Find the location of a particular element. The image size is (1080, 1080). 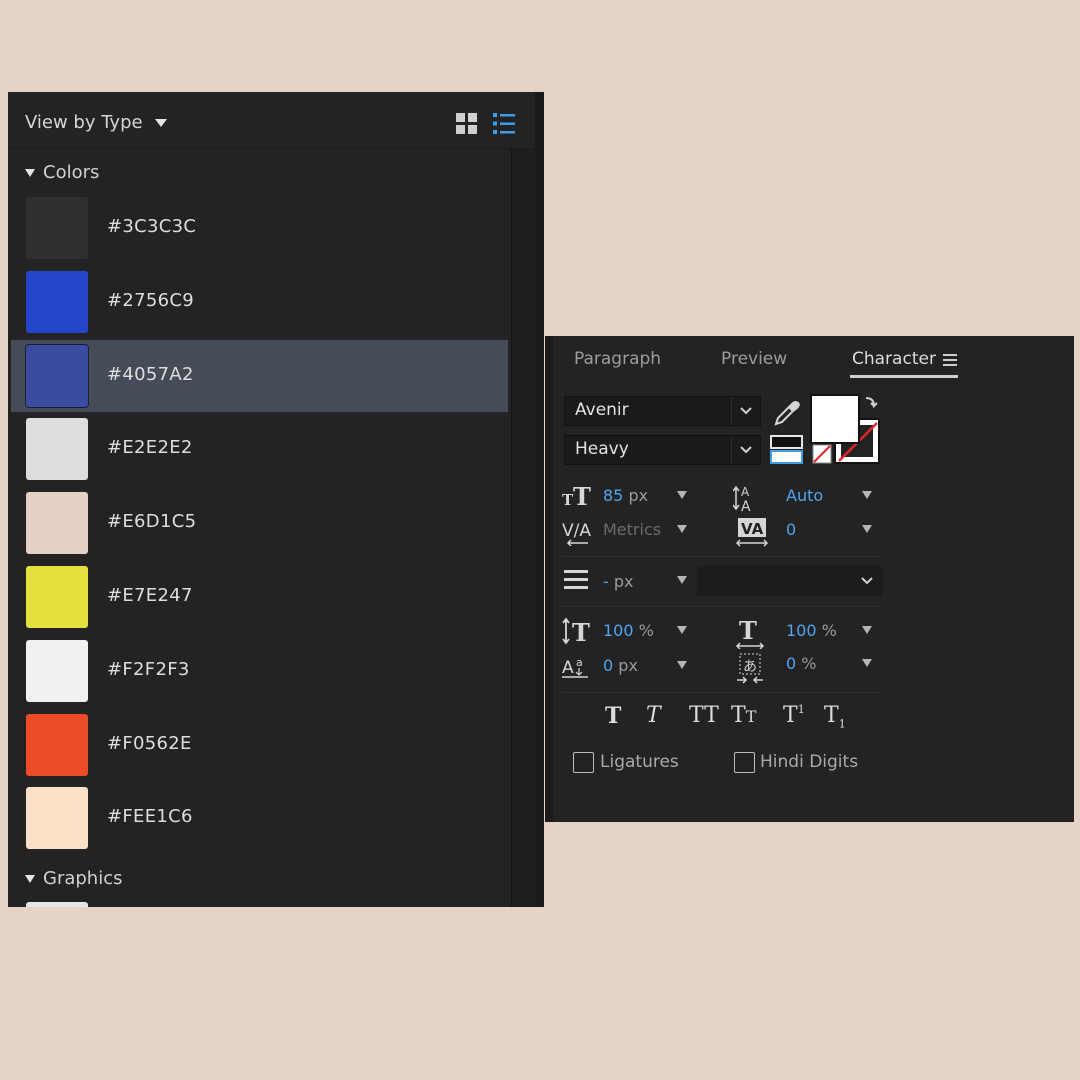

vertical-scale-field: 100 % is located at coordinates (628, 630).